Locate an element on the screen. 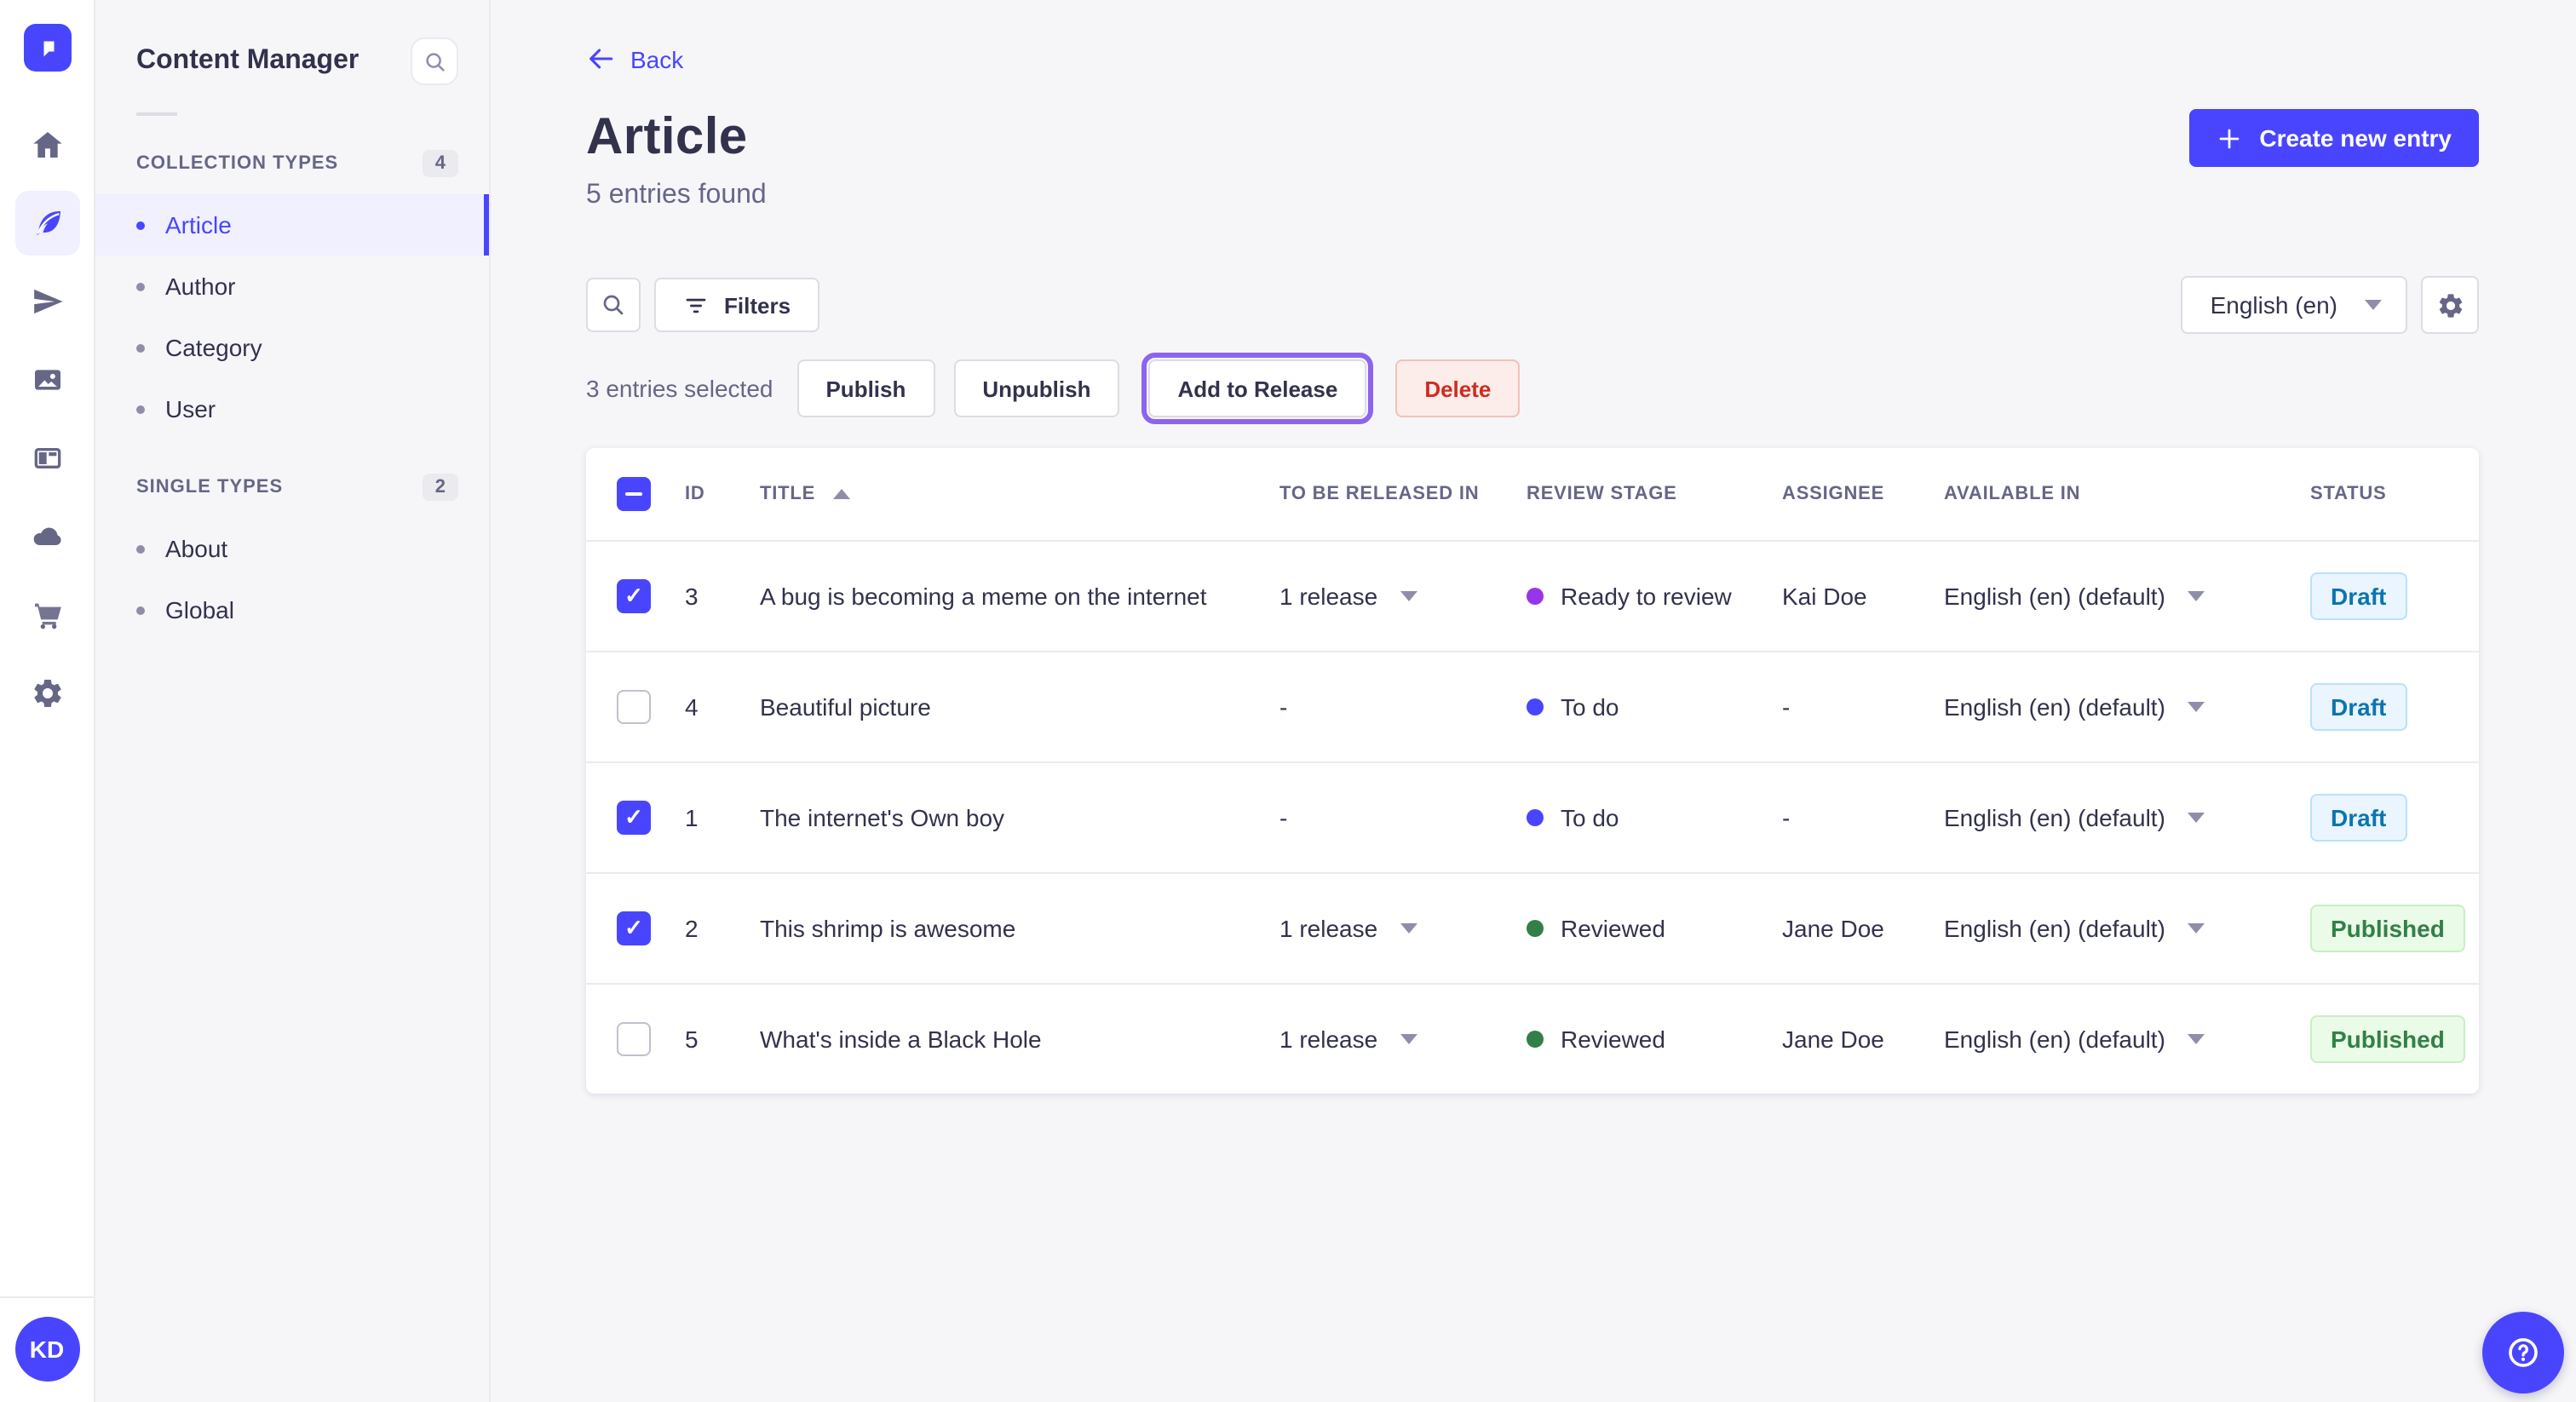 The height and width of the screenshot is (1402, 2576). content-manager-feather-icon is located at coordinates (46, 223).